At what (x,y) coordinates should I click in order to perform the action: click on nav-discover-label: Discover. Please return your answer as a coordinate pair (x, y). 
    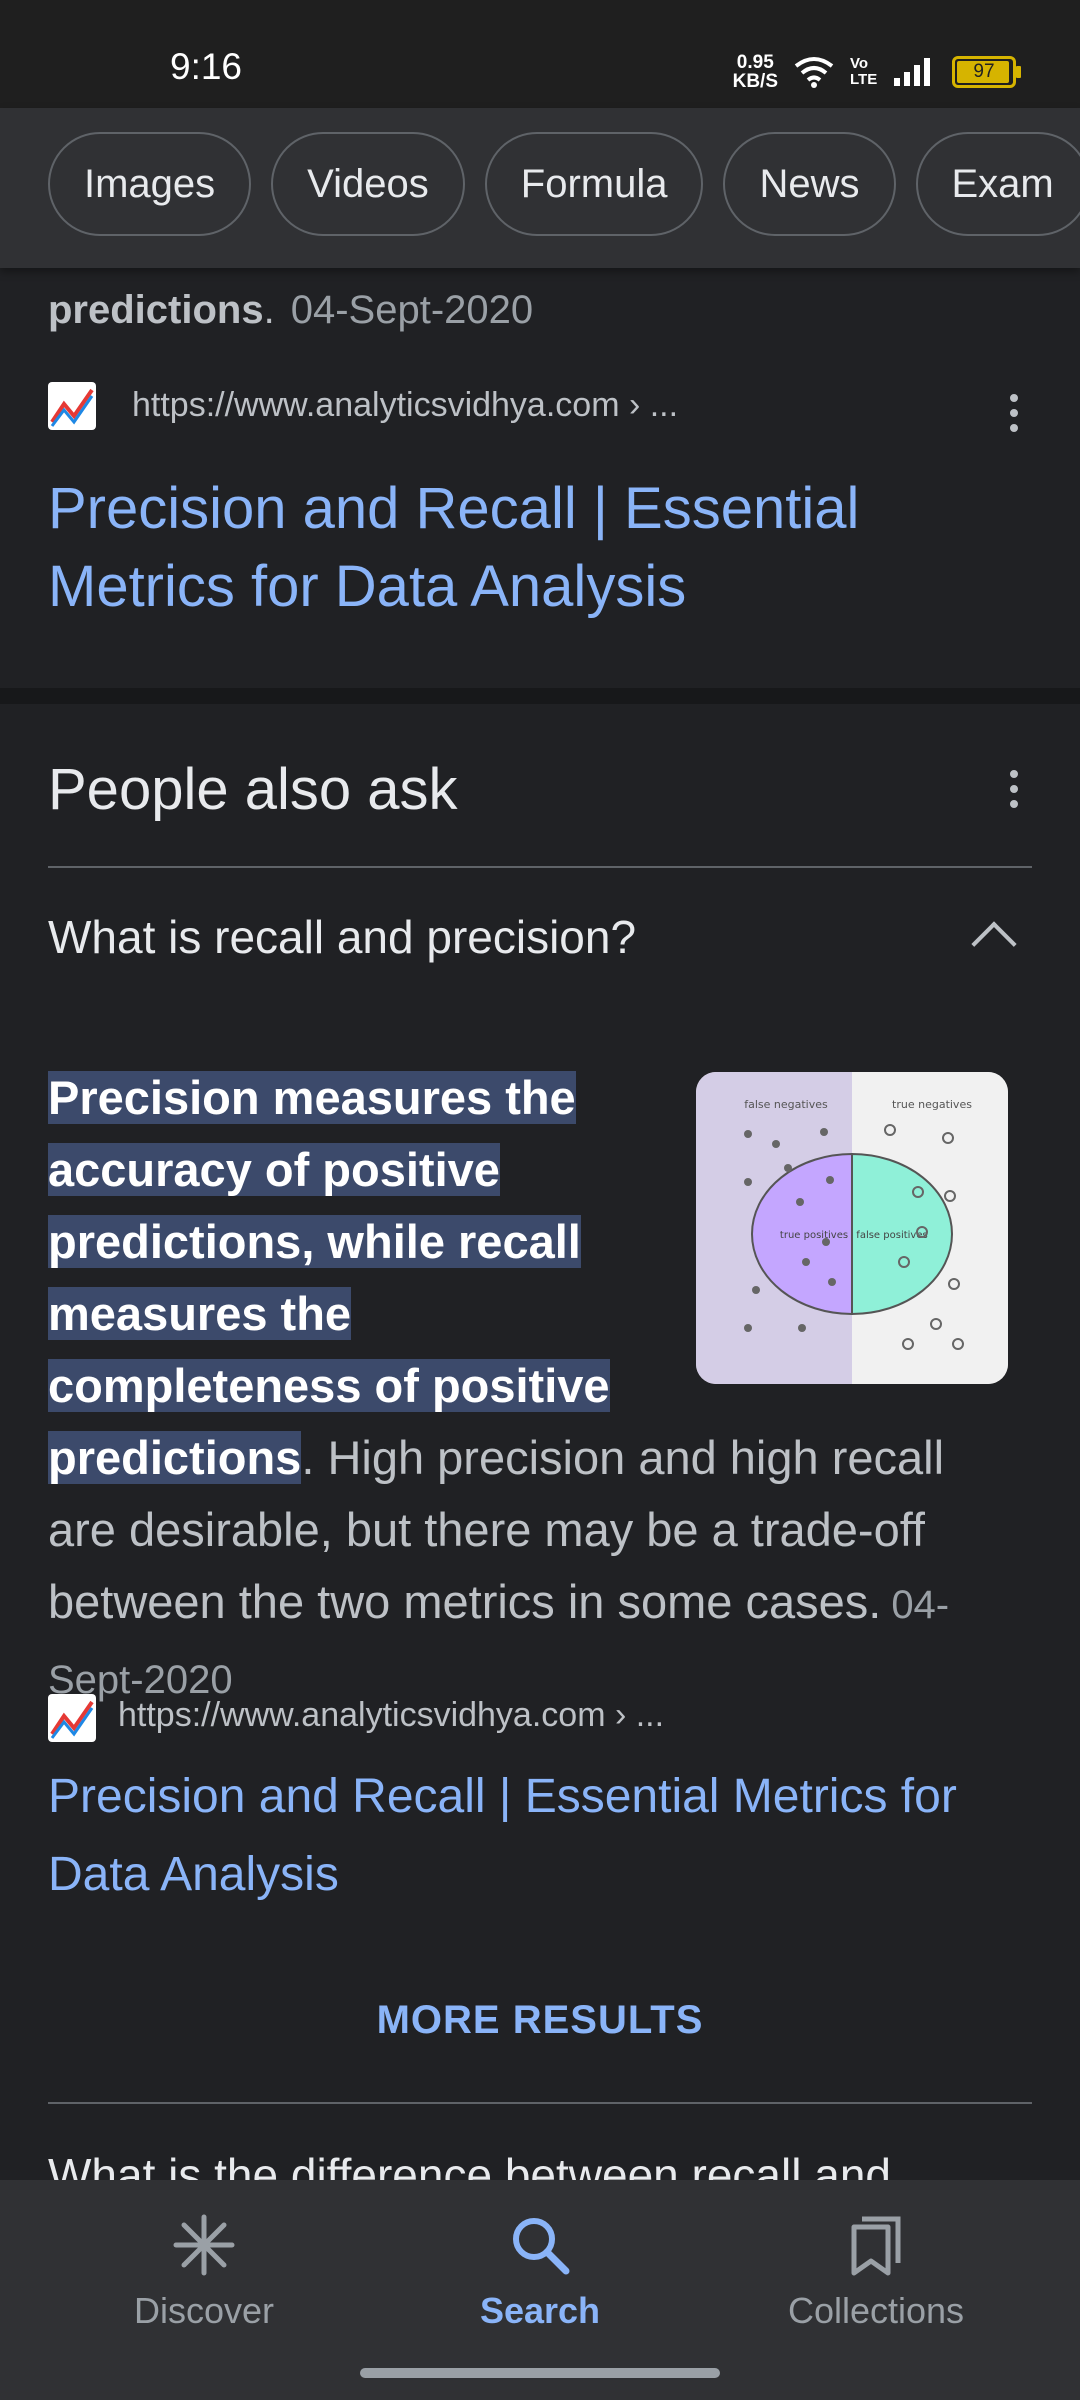
    Looking at the image, I should click on (204, 2310).